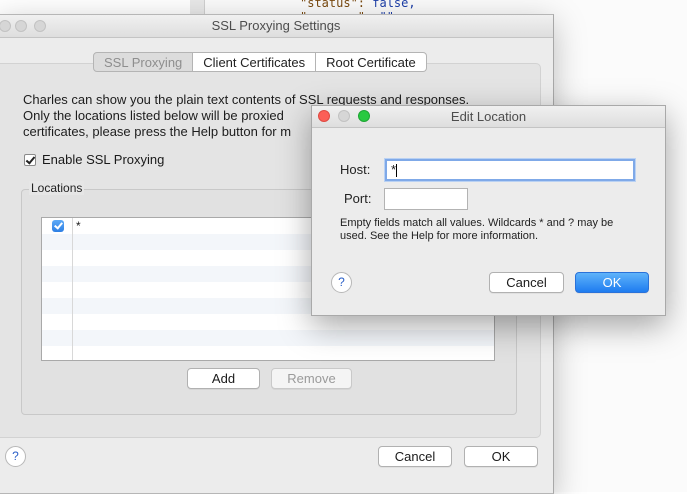 The width and height of the screenshot is (687, 494). I want to click on window-title: SSL Proxying Settings, so click(276, 25).